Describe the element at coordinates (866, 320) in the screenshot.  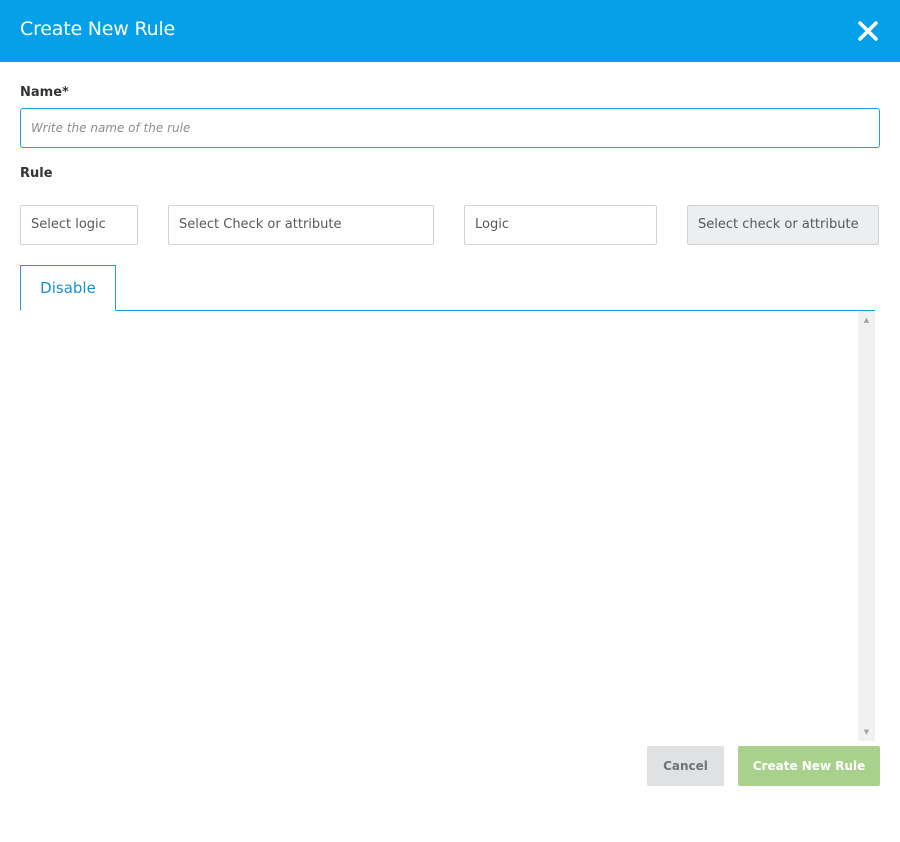
I see `scroll-up-arrow-icon: ▲` at that location.